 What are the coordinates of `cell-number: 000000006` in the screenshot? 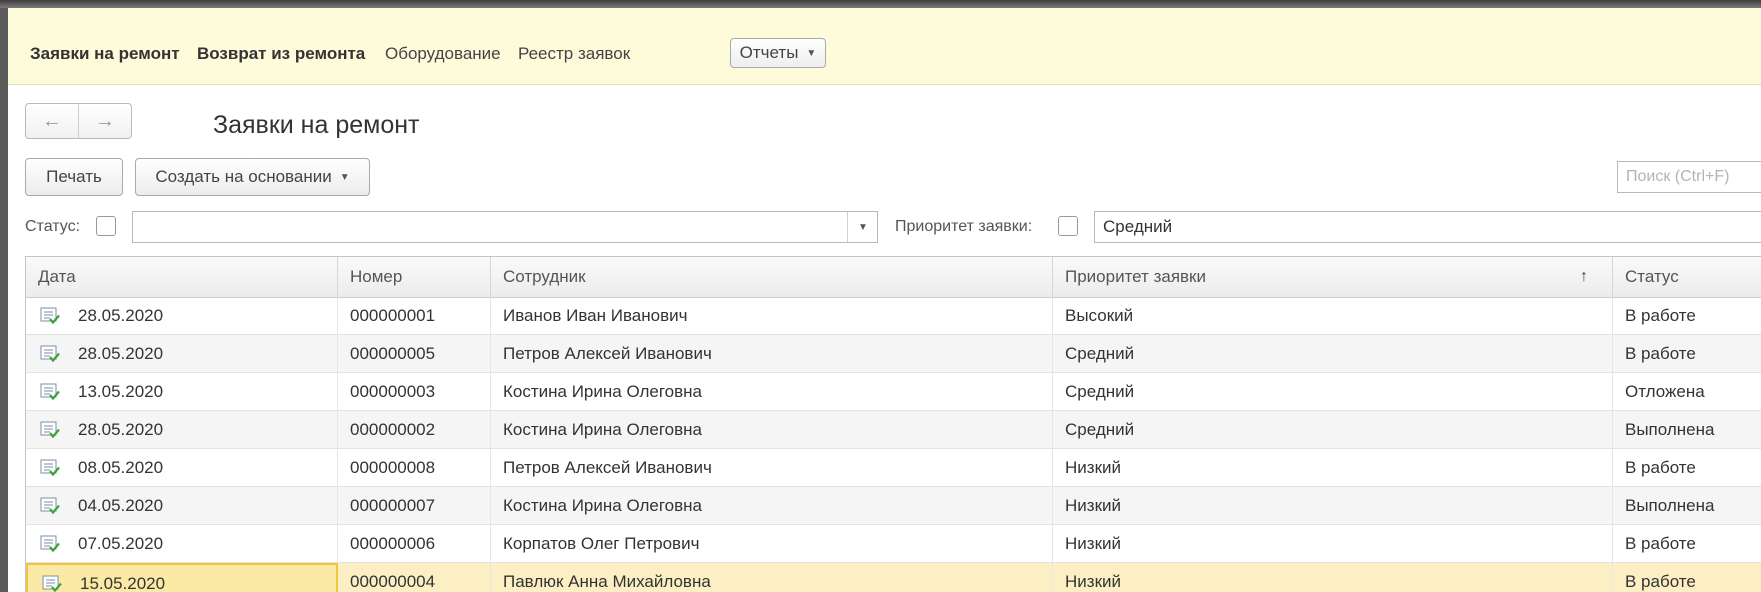 It's located at (414, 543).